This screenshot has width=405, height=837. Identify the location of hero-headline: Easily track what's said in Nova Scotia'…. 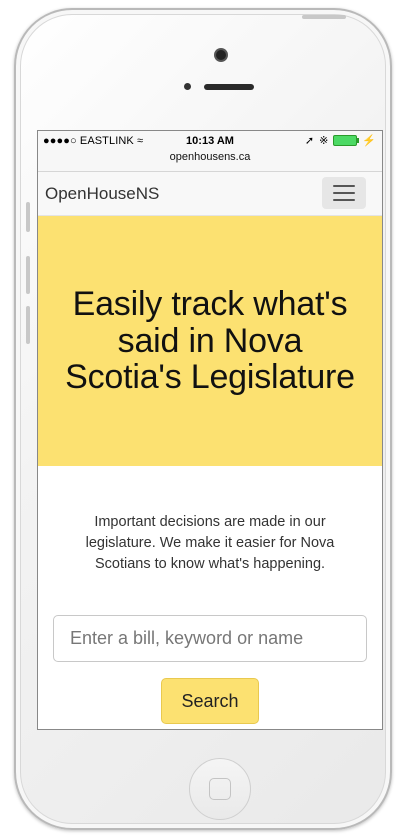
(210, 340).